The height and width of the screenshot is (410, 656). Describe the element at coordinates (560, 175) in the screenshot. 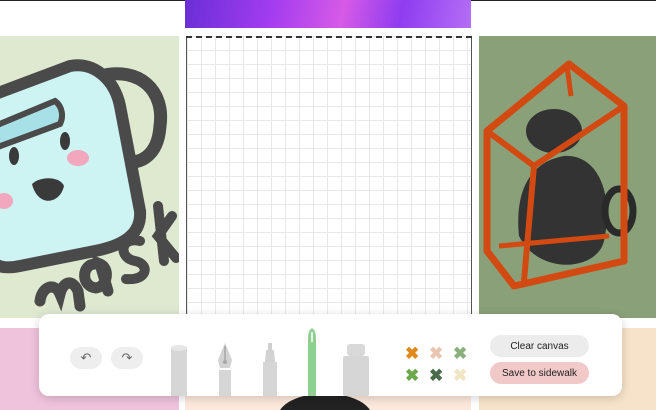

I see `cube-drawing` at that location.